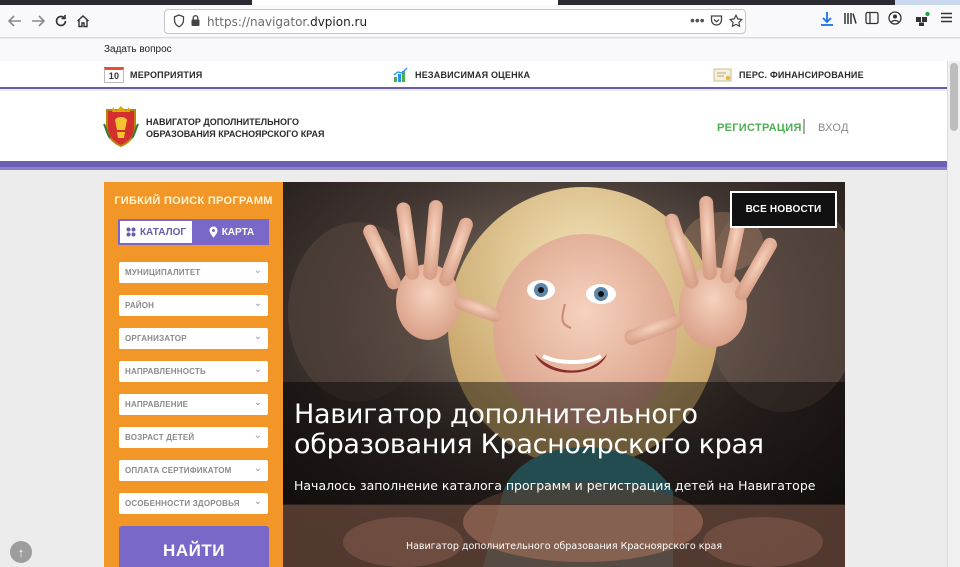 The width and height of the screenshot is (960, 567). What do you see at coordinates (165, 371) in the screenshot?
I see `filter-label: НАПРАВЛЕННОСТЬ` at bounding box center [165, 371].